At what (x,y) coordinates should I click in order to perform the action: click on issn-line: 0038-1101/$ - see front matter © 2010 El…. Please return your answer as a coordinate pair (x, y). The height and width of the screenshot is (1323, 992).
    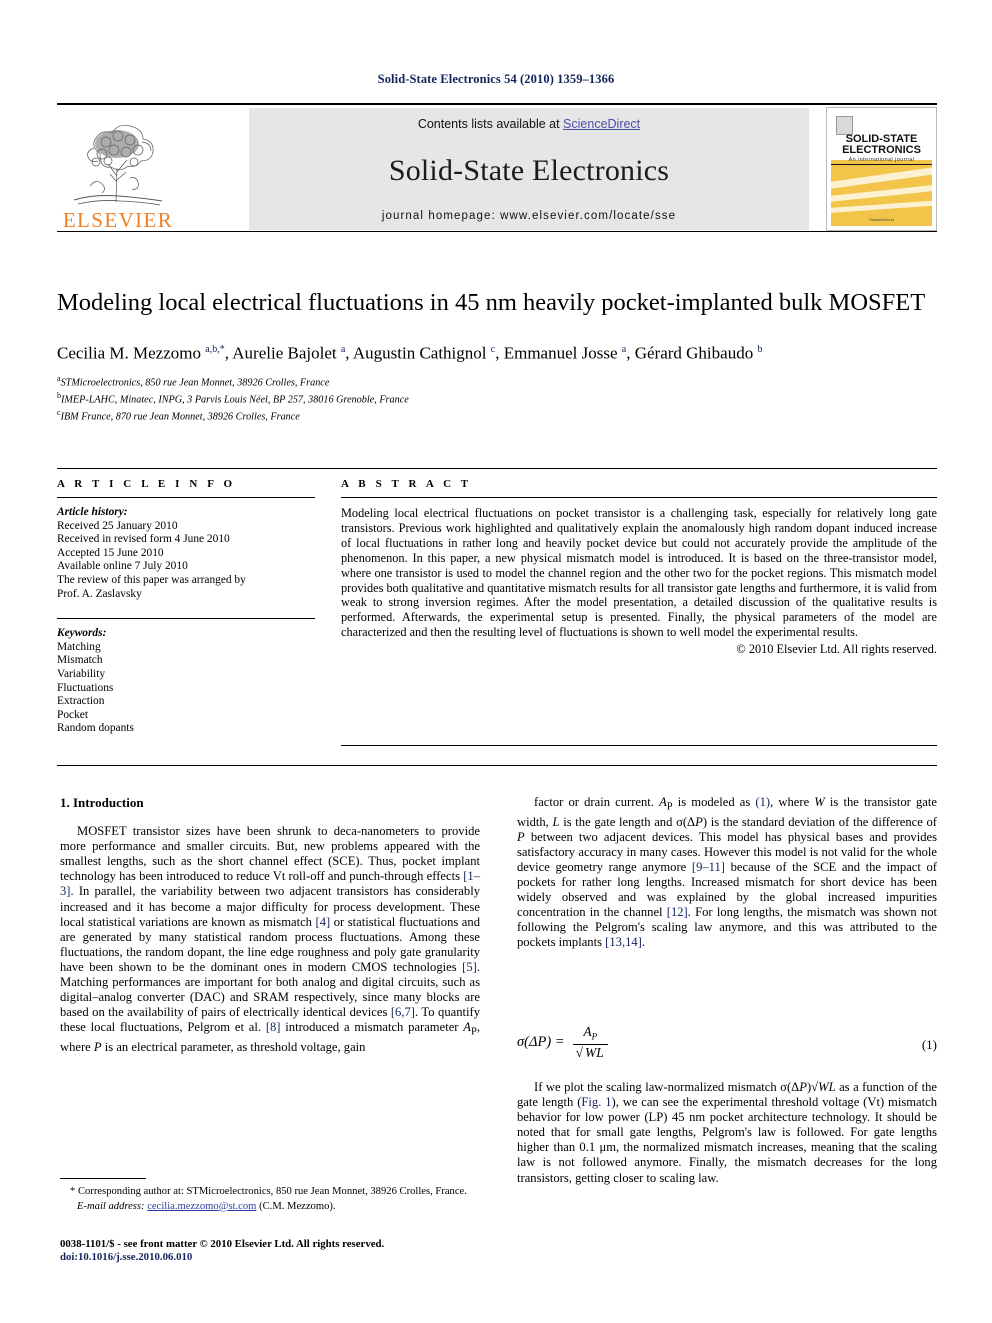
    Looking at the image, I should click on (222, 1244).